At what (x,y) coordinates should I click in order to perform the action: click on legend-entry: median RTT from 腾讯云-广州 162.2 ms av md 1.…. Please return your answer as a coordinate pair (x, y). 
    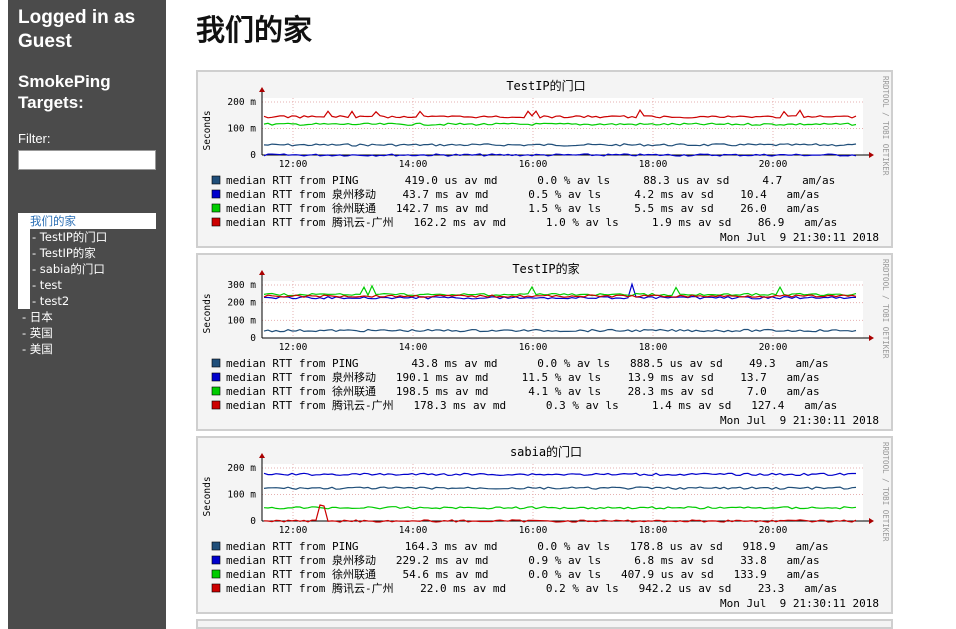
    Looking at the image, I should click on (531, 222).